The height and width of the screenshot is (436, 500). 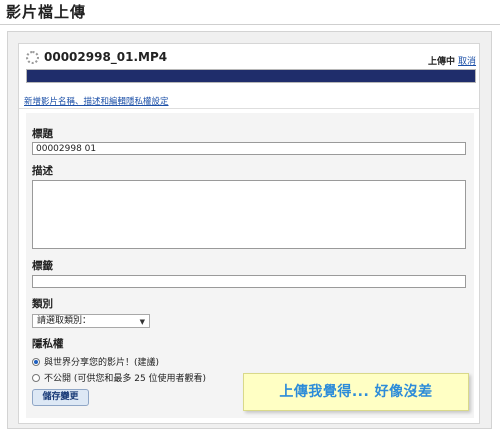 What do you see at coordinates (32, 57) in the screenshot?
I see `loading-spinner-icon` at bounding box center [32, 57].